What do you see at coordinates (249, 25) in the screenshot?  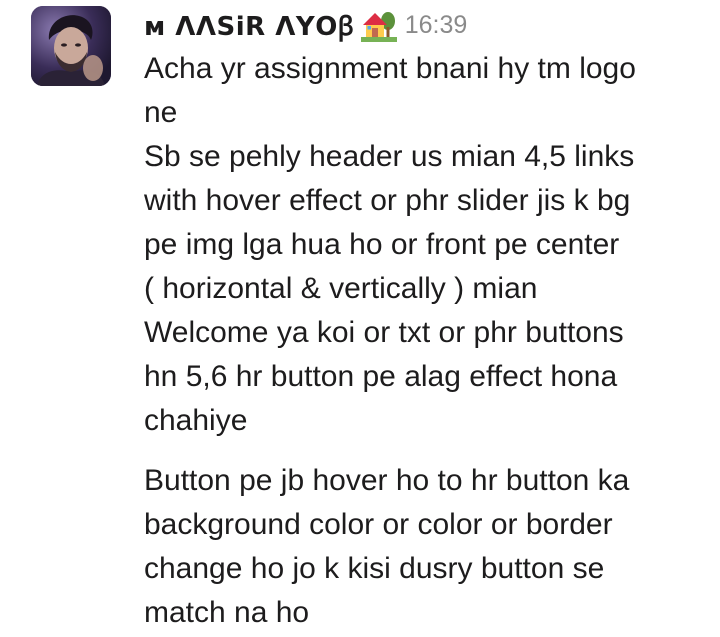 I see `sender-name: ᴍ ꓥꓥꓢiꓣ ꓥꓬꓳꞵ` at bounding box center [249, 25].